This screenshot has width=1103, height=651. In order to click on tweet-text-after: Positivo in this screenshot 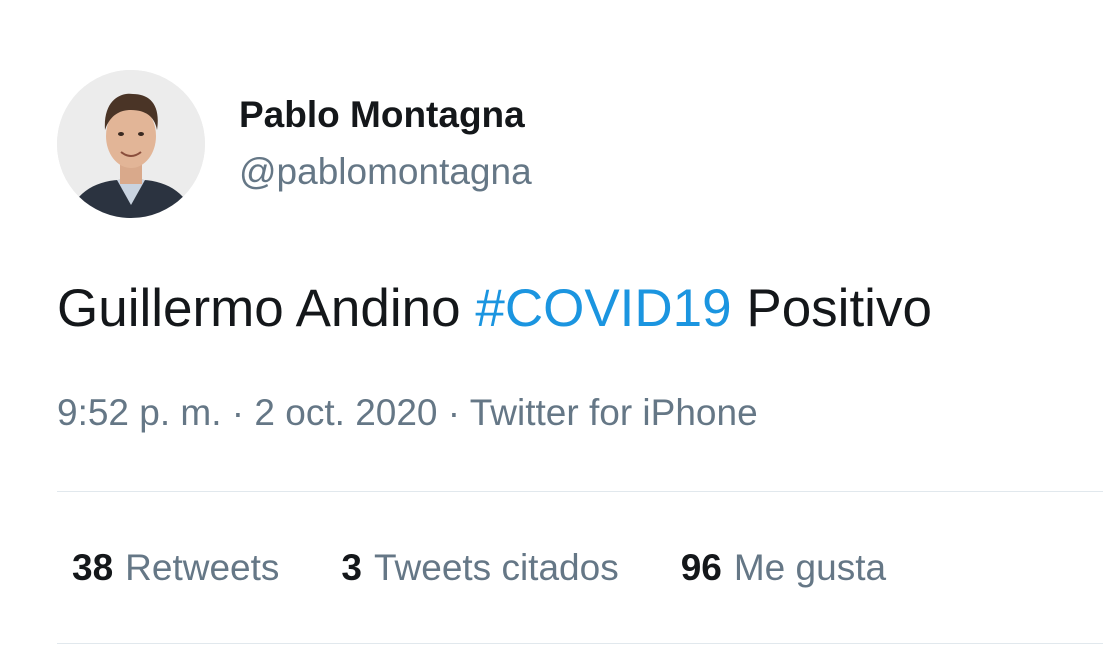, I will do `click(831, 308)`.